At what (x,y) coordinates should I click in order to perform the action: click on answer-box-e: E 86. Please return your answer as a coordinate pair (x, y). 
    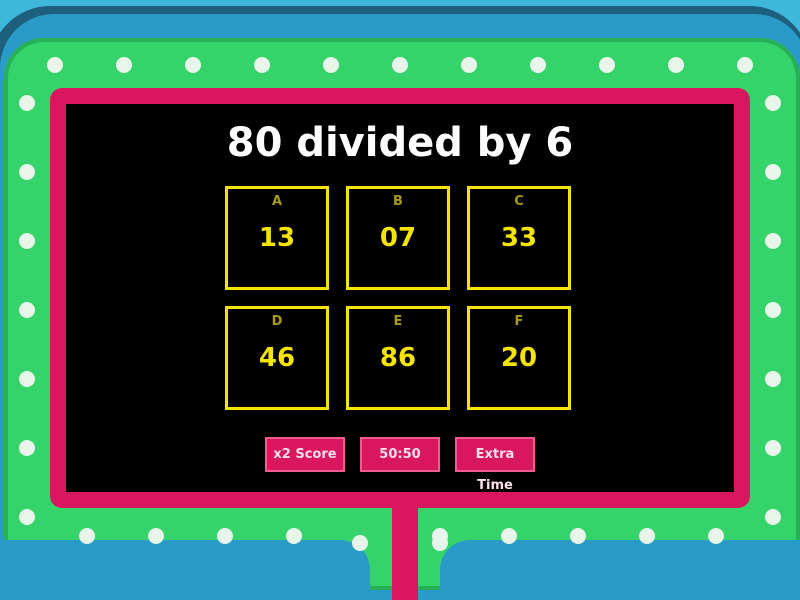
    Looking at the image, I should click on (398, 358).